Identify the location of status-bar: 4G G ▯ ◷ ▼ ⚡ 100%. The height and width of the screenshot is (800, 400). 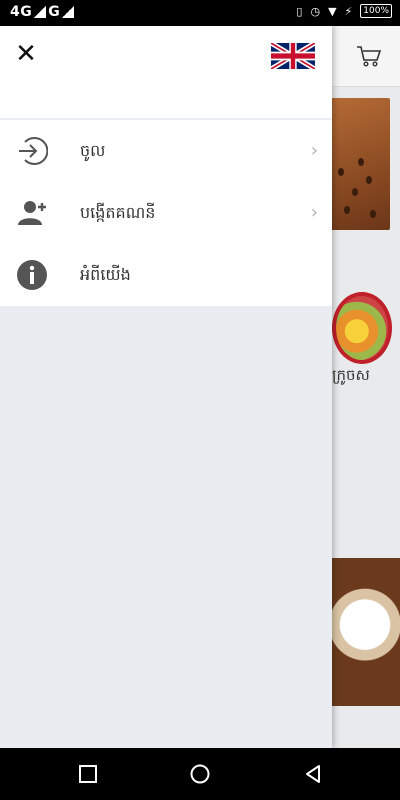
(200, 13).